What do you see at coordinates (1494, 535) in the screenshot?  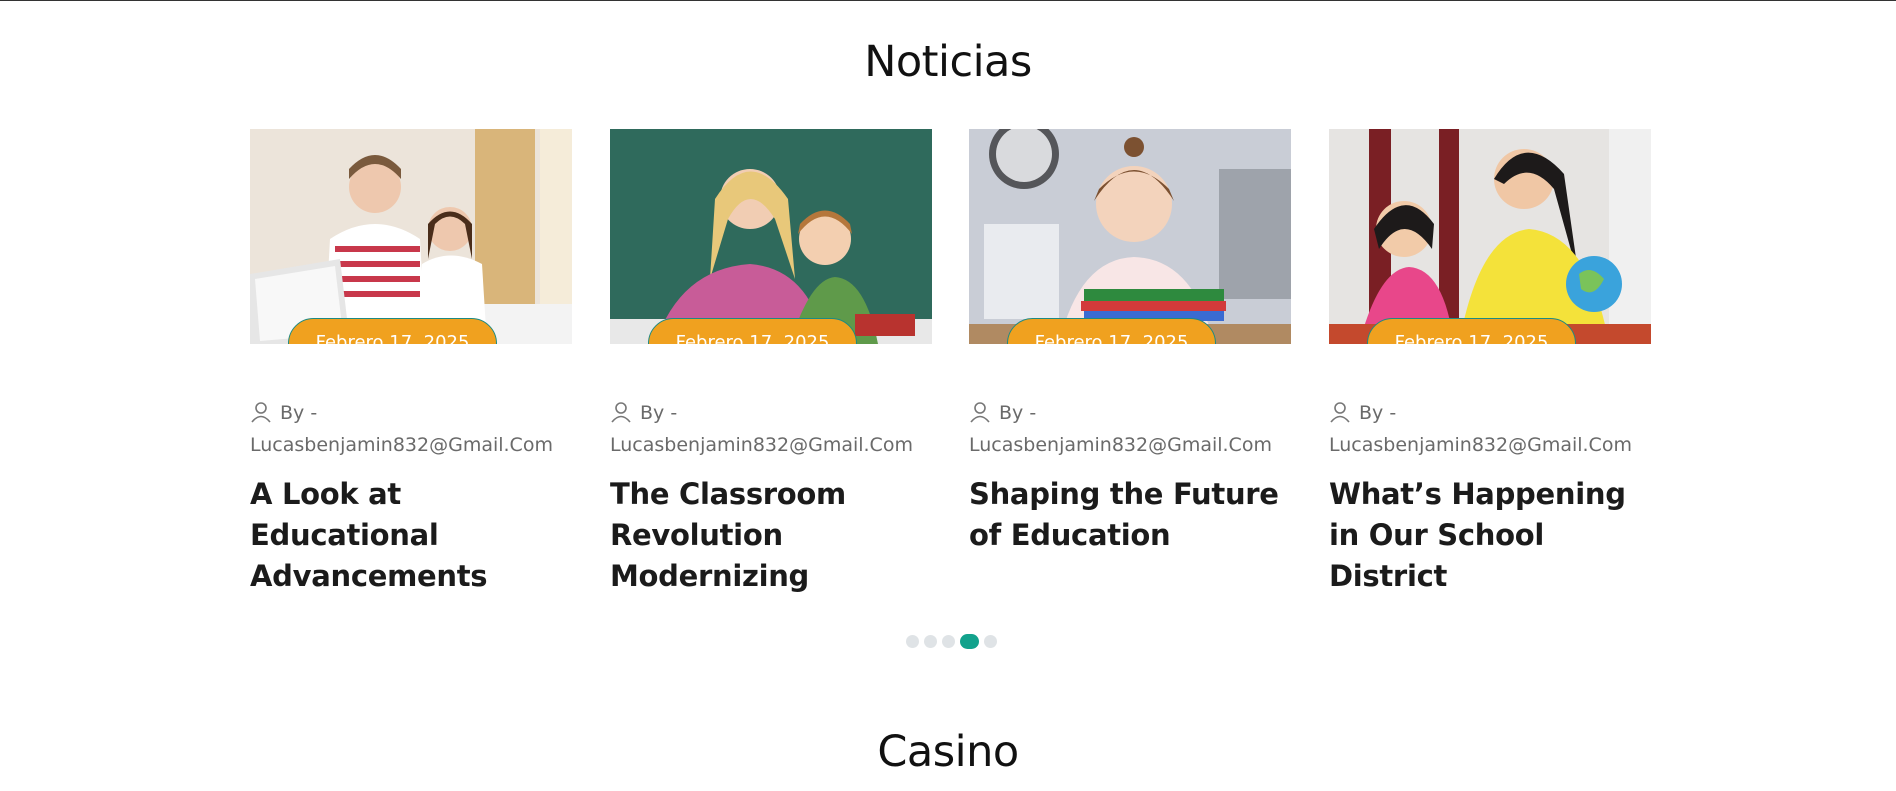 I see `news-card-title: What’s Happening in Our School District` at bounding box center [1494, 535].